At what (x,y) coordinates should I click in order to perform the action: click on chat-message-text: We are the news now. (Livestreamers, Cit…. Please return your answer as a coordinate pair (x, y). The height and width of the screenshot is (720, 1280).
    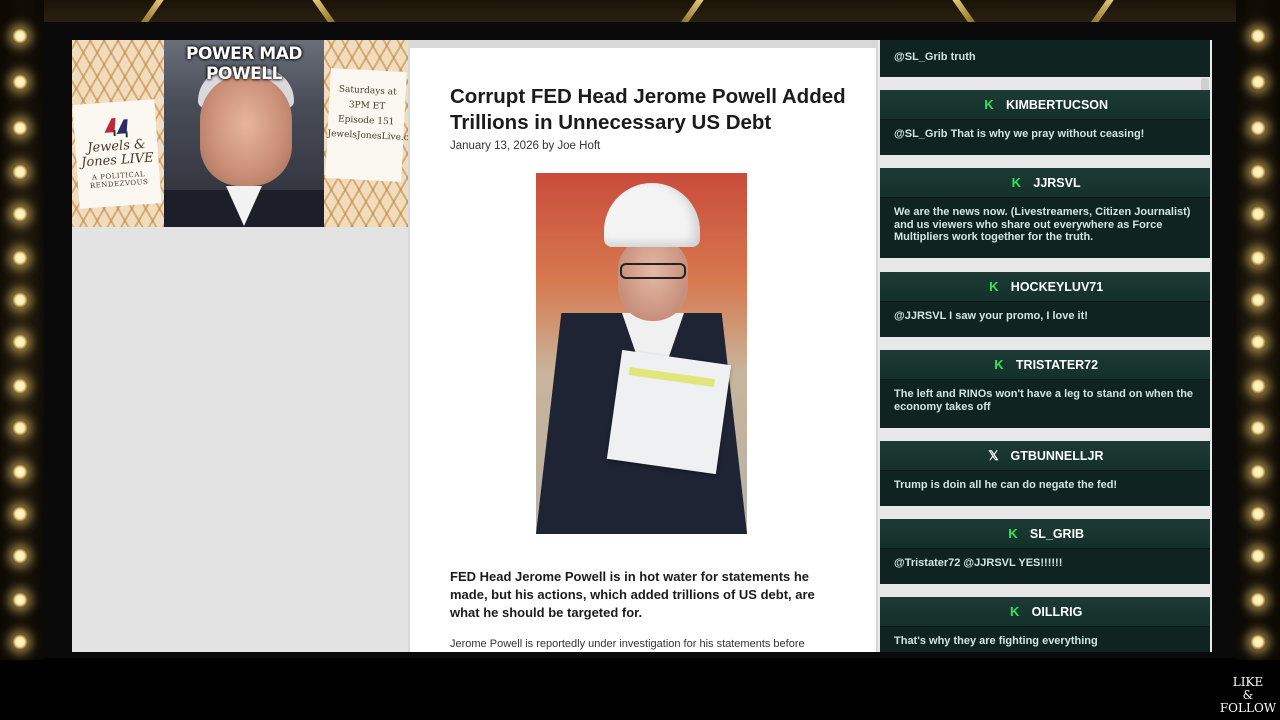
    Looking at the image, I should click on (1042, 224).